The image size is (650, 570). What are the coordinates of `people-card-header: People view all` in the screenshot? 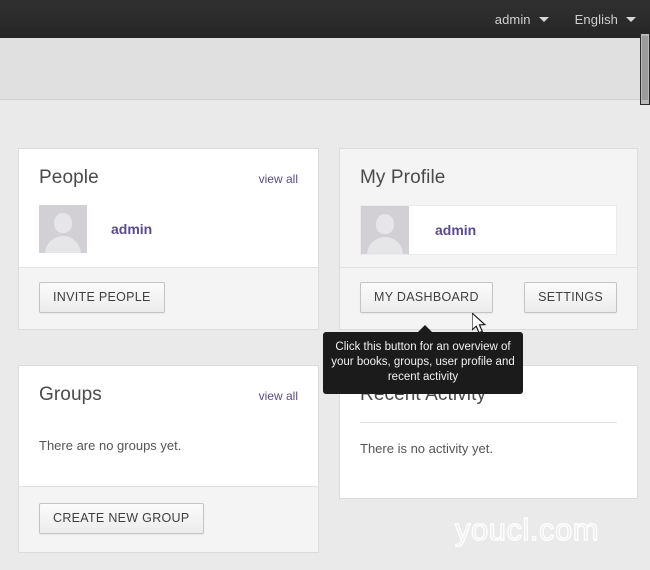 It's located at (168, 178).